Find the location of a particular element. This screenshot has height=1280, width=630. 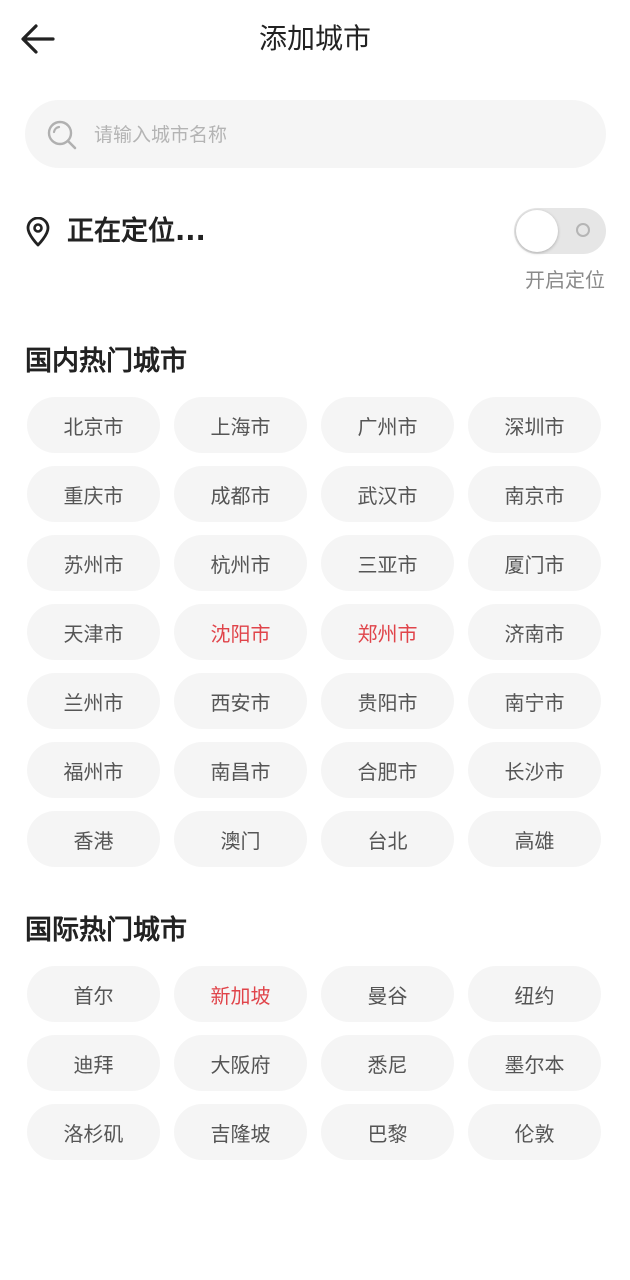

city-chip: 南京市 is located at coordinates (534, 494).